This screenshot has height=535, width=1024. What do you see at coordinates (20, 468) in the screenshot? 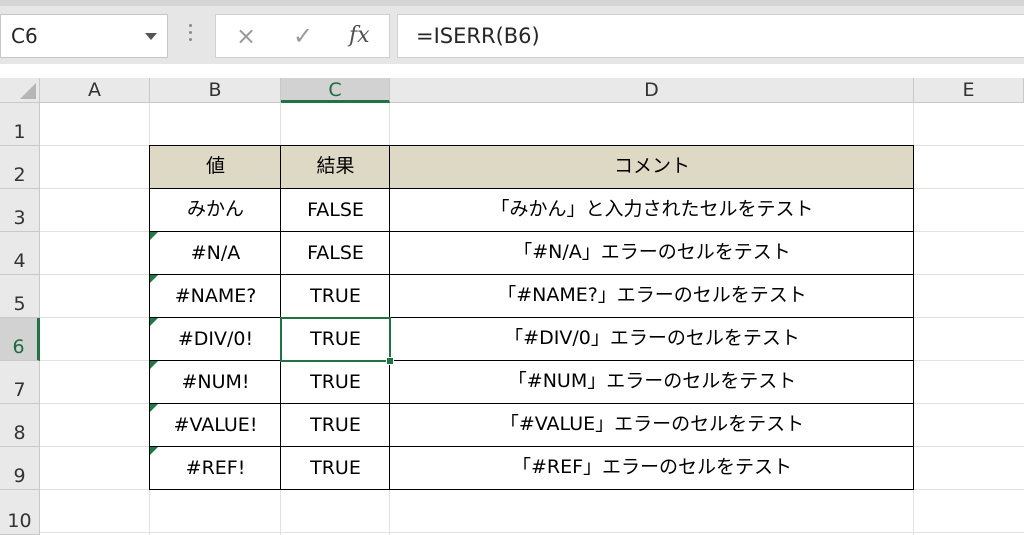
I see `row-header-9: 9` at bounding box center [20, 468].